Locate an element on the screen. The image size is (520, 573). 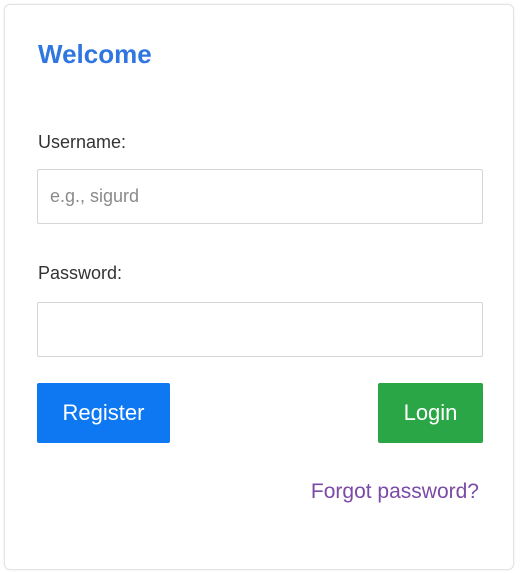
register-button: Register is located at coordinates (103, 413).